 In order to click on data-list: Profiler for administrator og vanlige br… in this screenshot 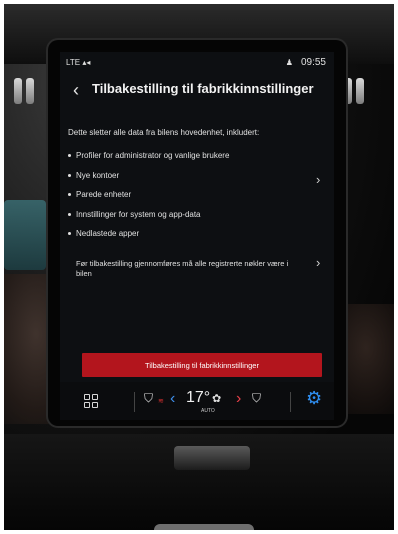, I will do `click(188, 195)`.